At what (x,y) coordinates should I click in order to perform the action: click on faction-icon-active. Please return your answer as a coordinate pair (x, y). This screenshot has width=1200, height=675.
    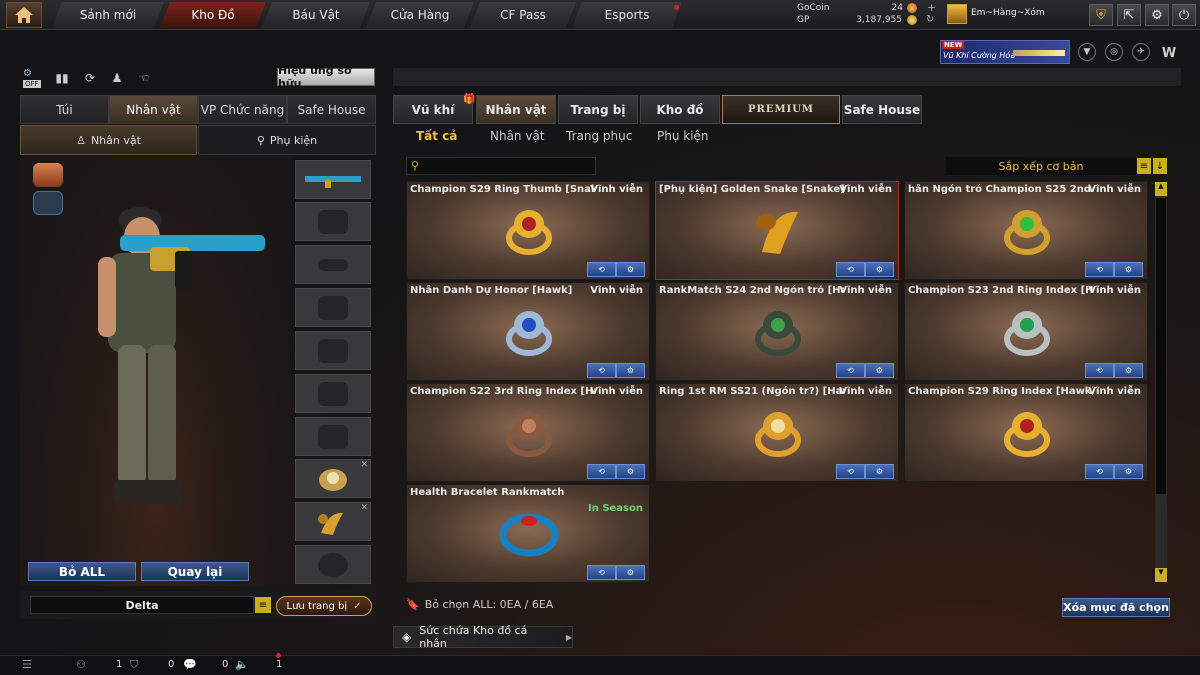
    Looking at the image, I should click on (48, 175).